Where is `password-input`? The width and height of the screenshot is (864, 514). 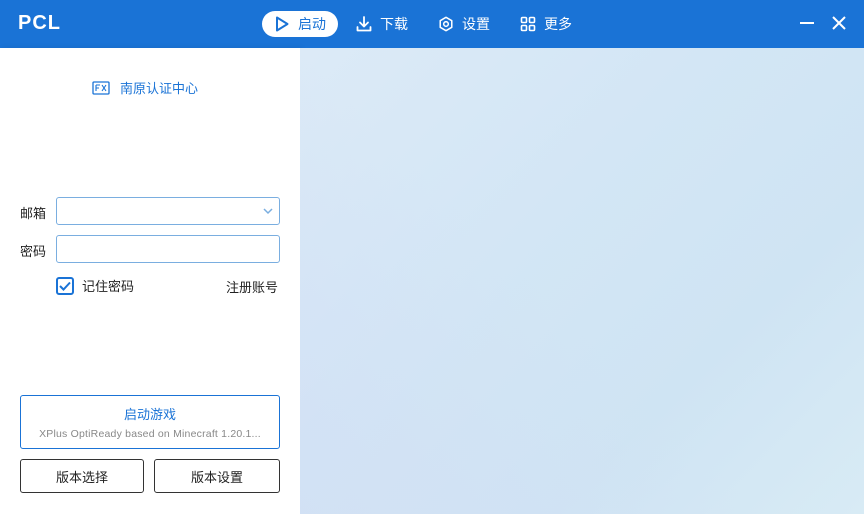 password-input is located at coordinates (168, 249).